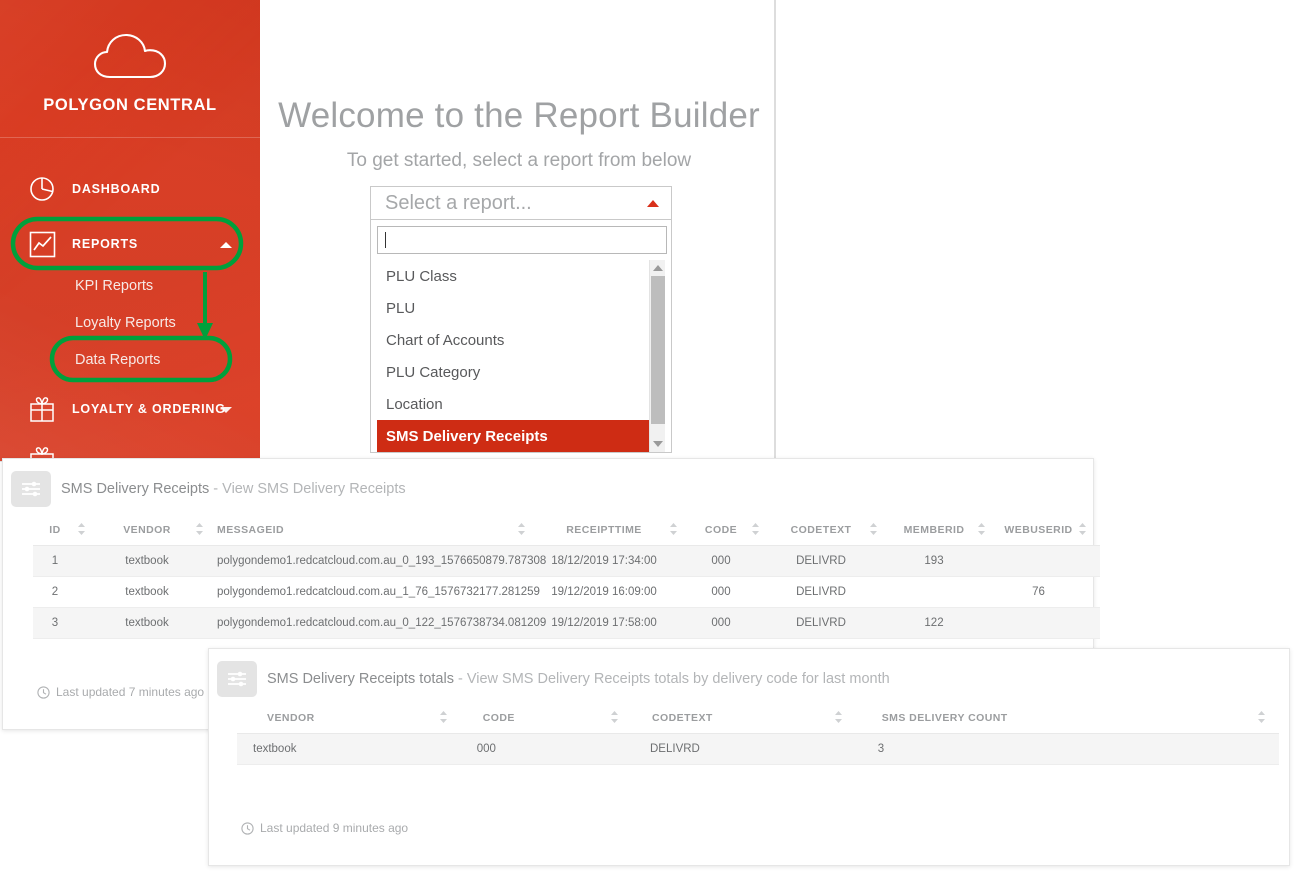 This screenshot has width=1298, height=871. I want to click on cell-id: 2, so click(55, 592).